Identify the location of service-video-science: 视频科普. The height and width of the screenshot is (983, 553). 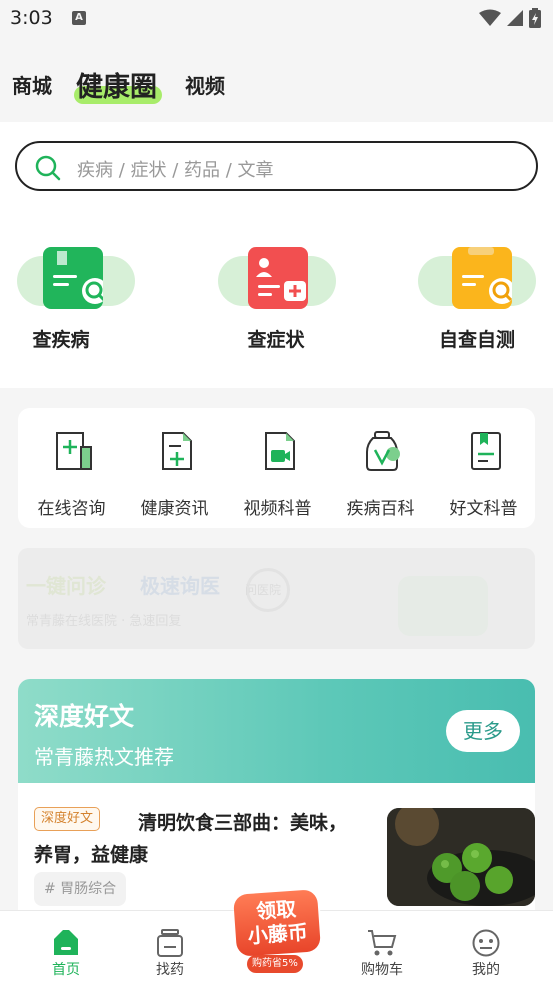
(277, 475).